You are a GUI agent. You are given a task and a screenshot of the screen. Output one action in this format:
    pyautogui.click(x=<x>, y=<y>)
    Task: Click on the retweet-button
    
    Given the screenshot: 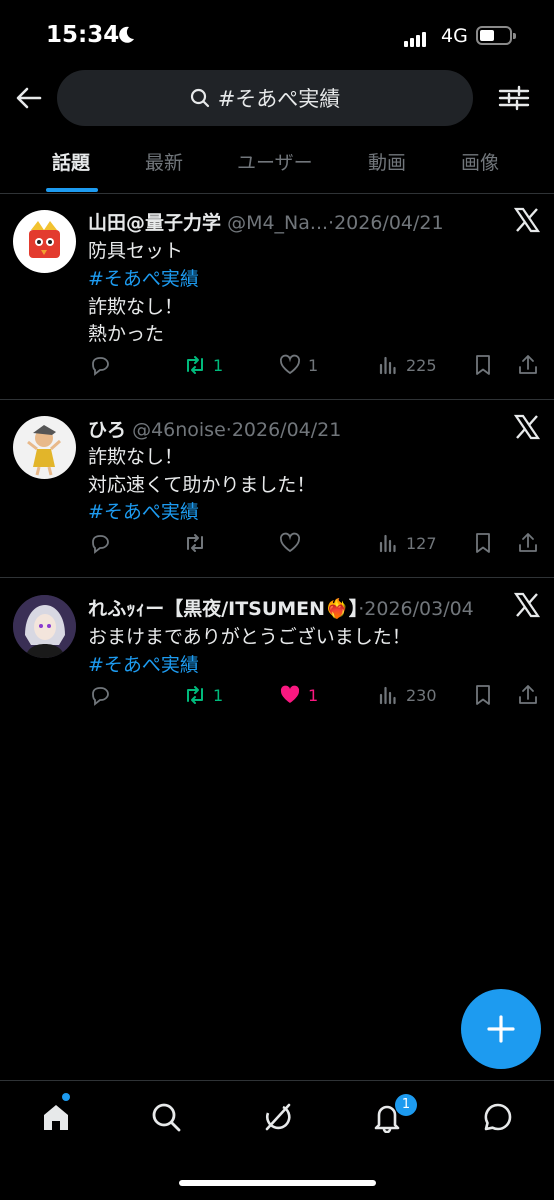 What is the action you would take?
    pyautogui.click(x=195, y=543)
    